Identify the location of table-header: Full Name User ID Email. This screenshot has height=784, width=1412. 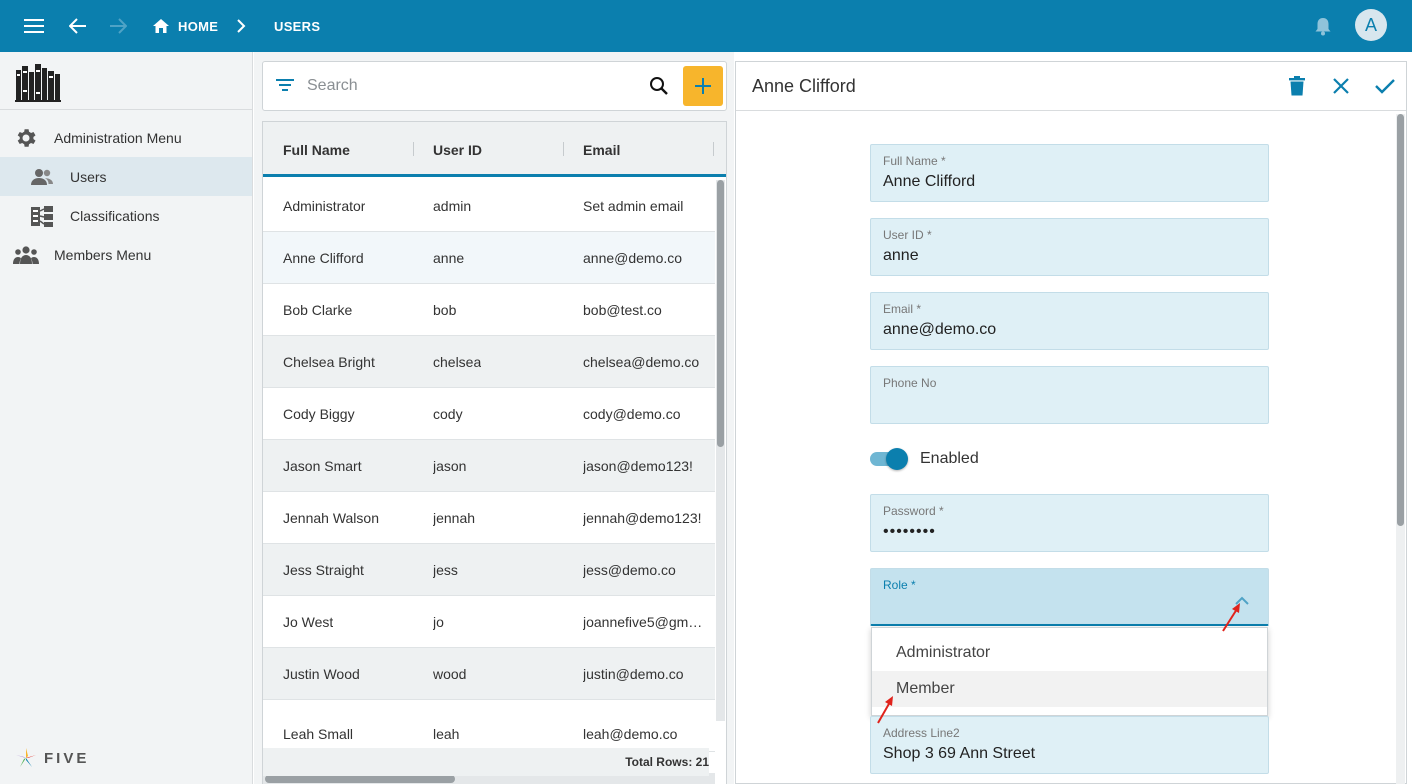
(494, 149).